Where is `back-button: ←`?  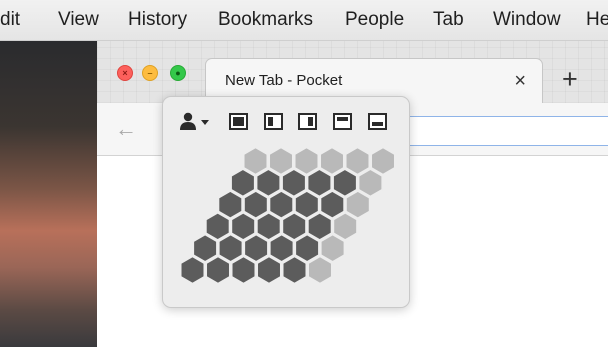
back-button: ← is located at coordinates (126, 129).